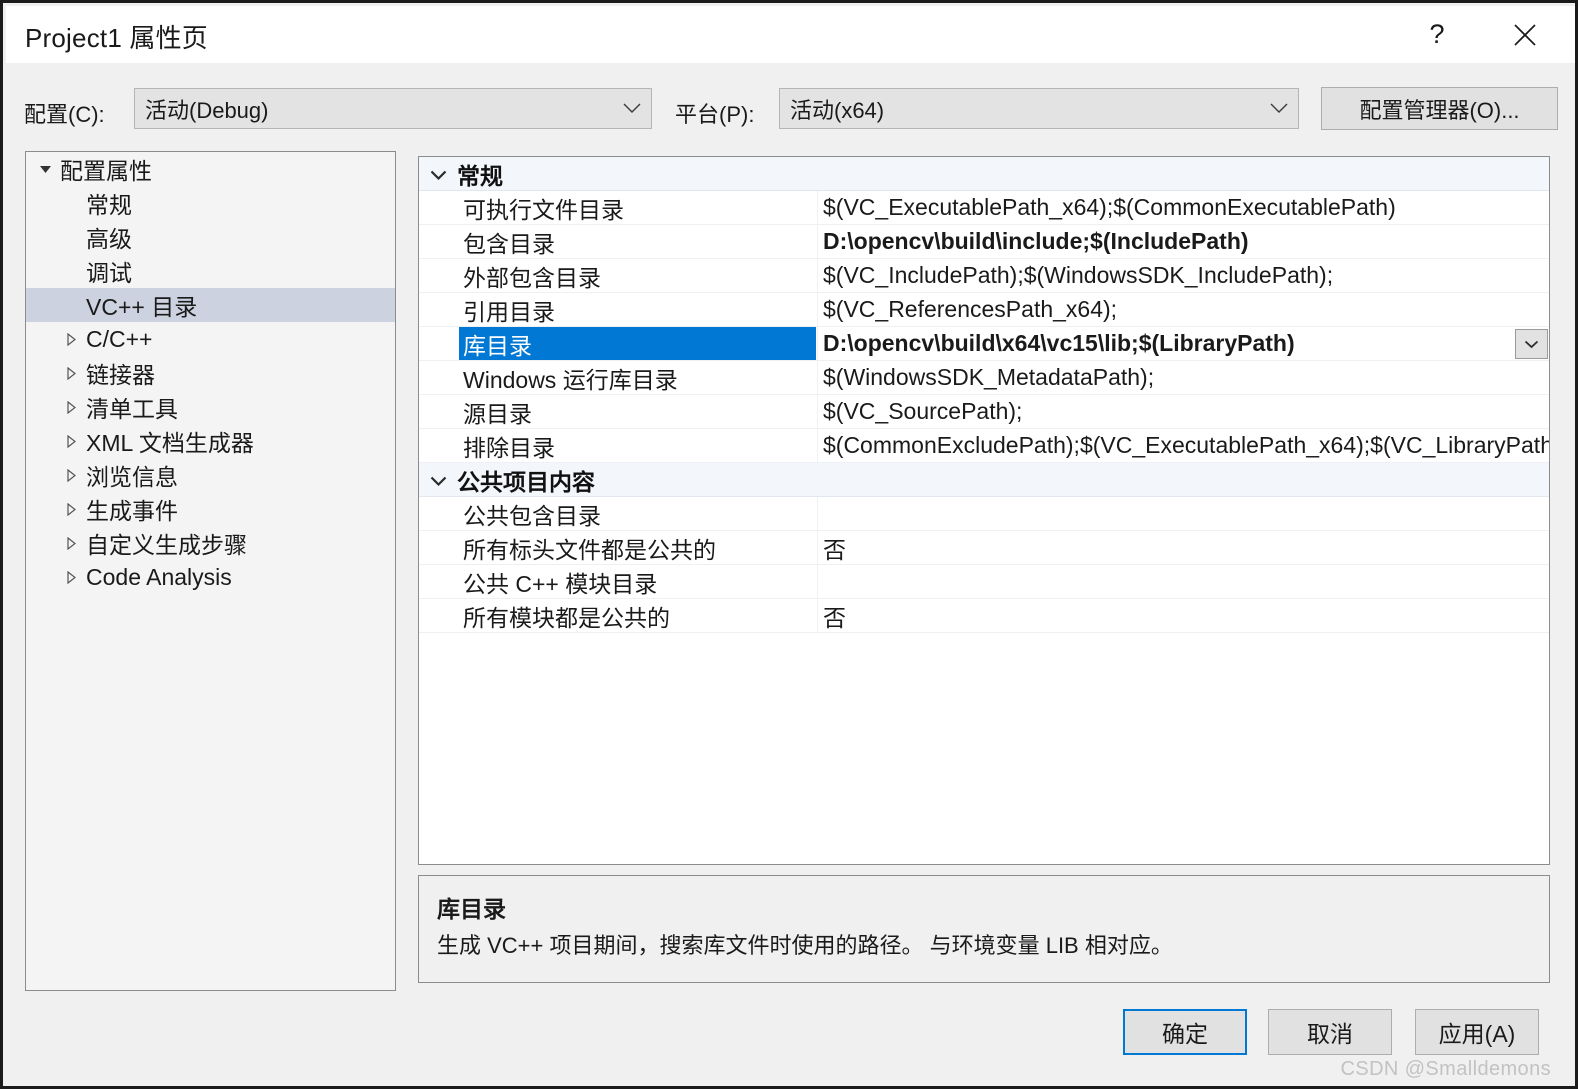 This screenshot has height=1089, width=1578. I want to click on ok-button: 确定, so click(1185, 1032).